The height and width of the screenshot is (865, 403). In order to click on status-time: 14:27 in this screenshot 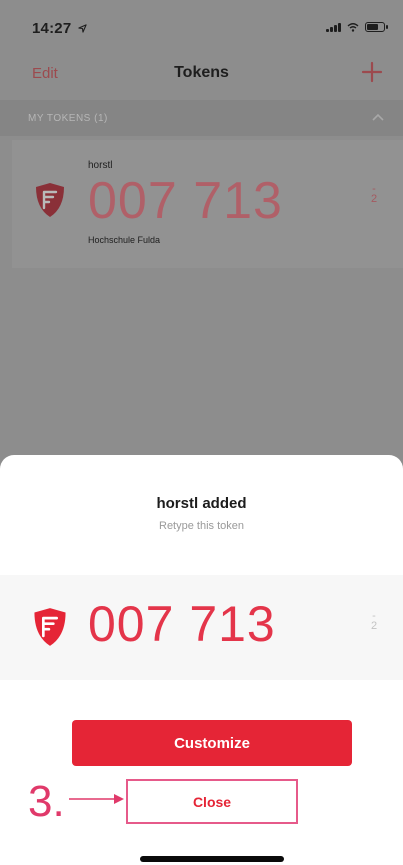, I will do `click(59, 28)`.